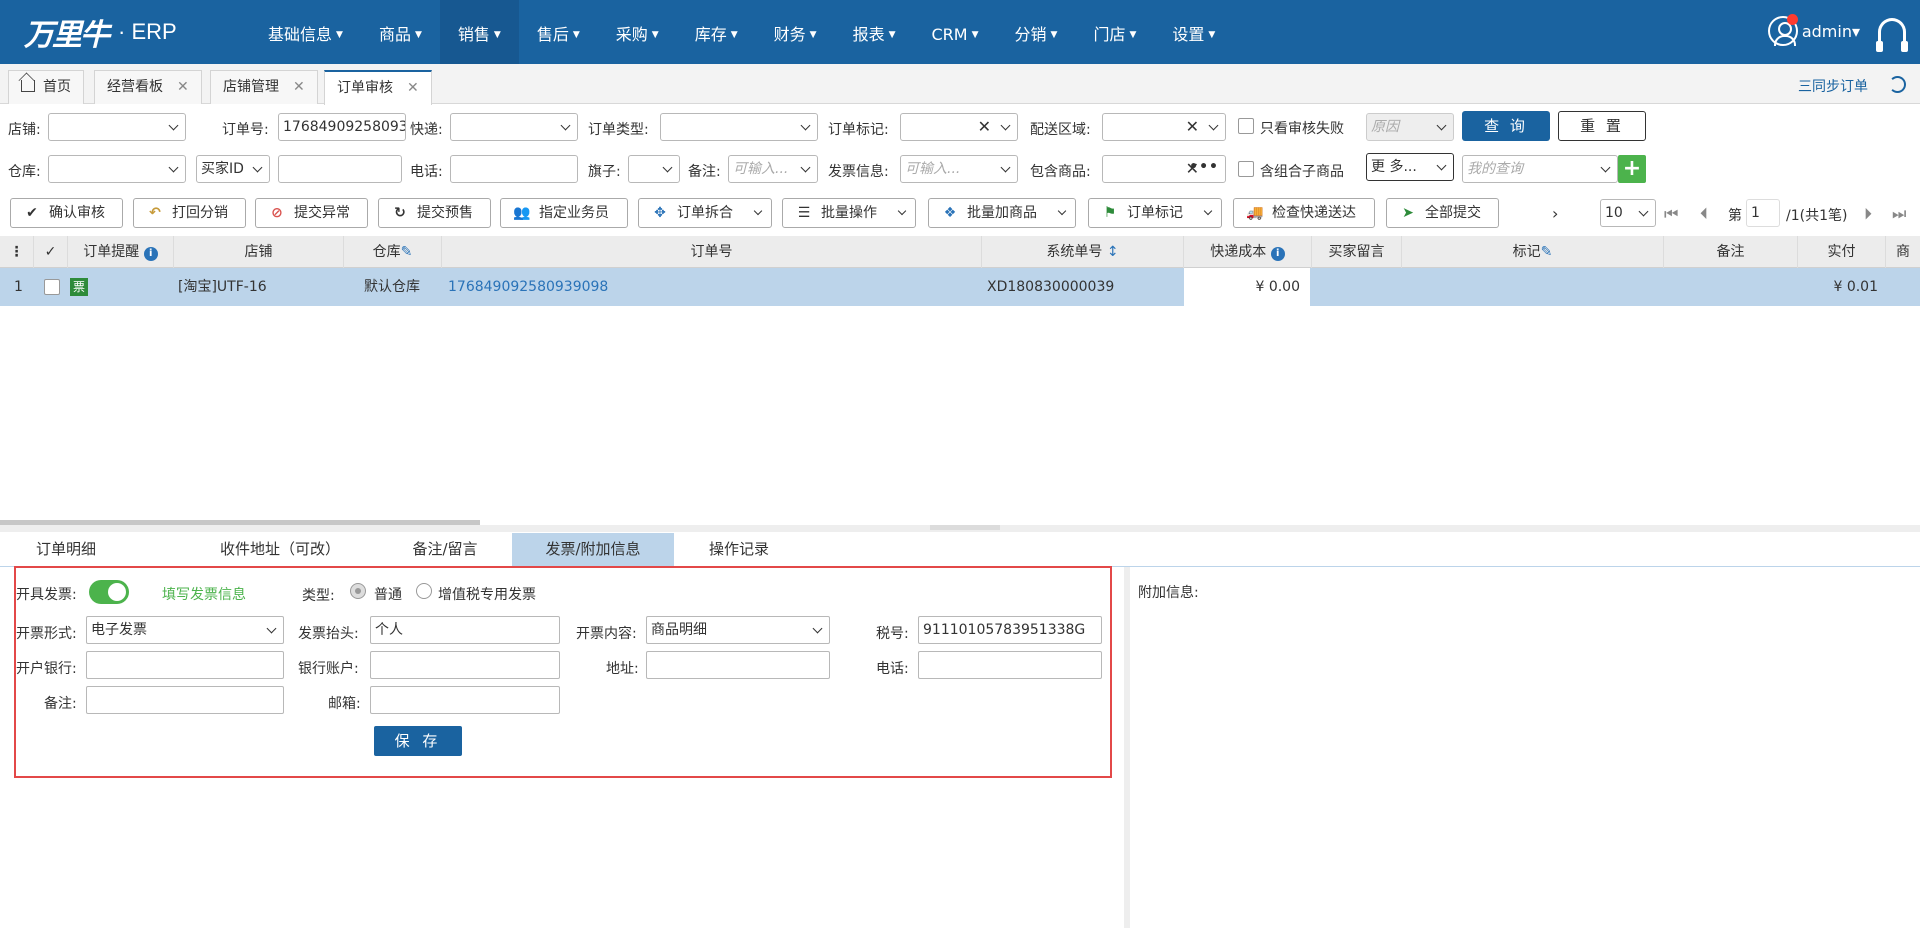 Image resolution: width=1920 pixels, height=928 pixels. What do you see at coordinates (1010, 665) in the screenshot?
I see `invoice-phone-input` at bounding box center [1010, 665].